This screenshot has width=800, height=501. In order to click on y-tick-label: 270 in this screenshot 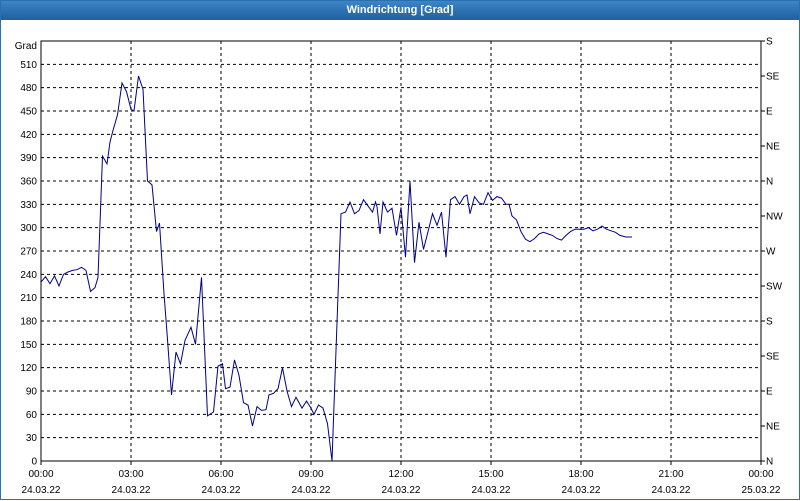, I will do `click(28, 252)`.